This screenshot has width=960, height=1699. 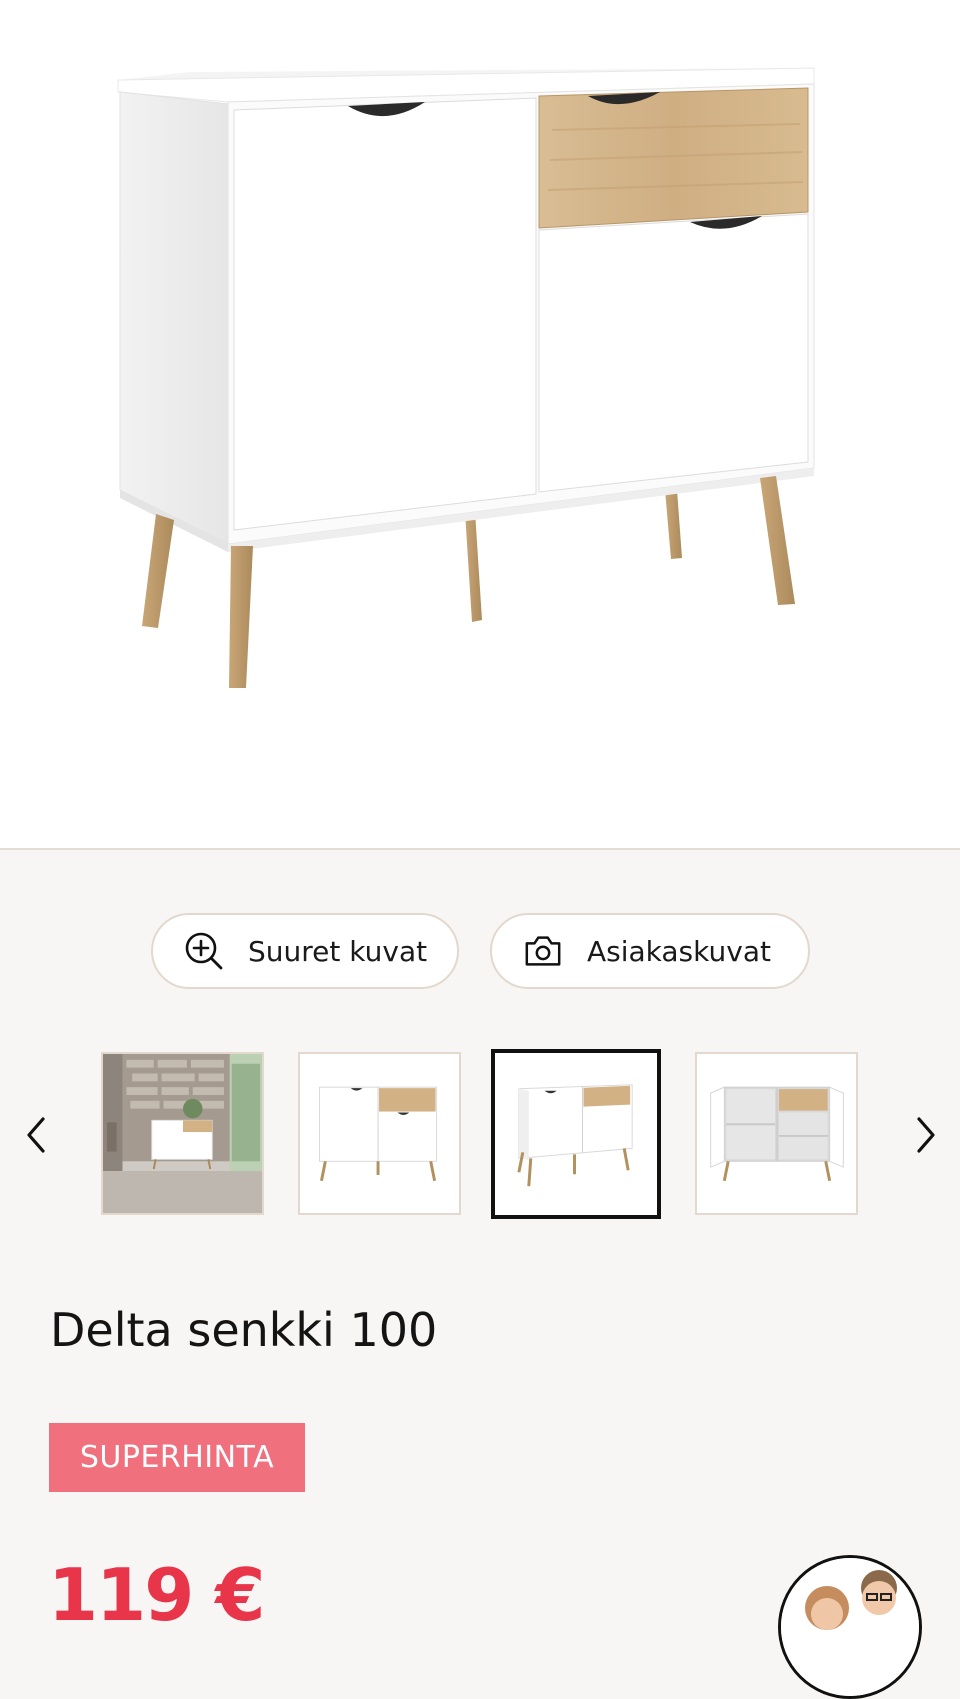 I want to click on chevron-left-icon, so click(x=36, y=1135).